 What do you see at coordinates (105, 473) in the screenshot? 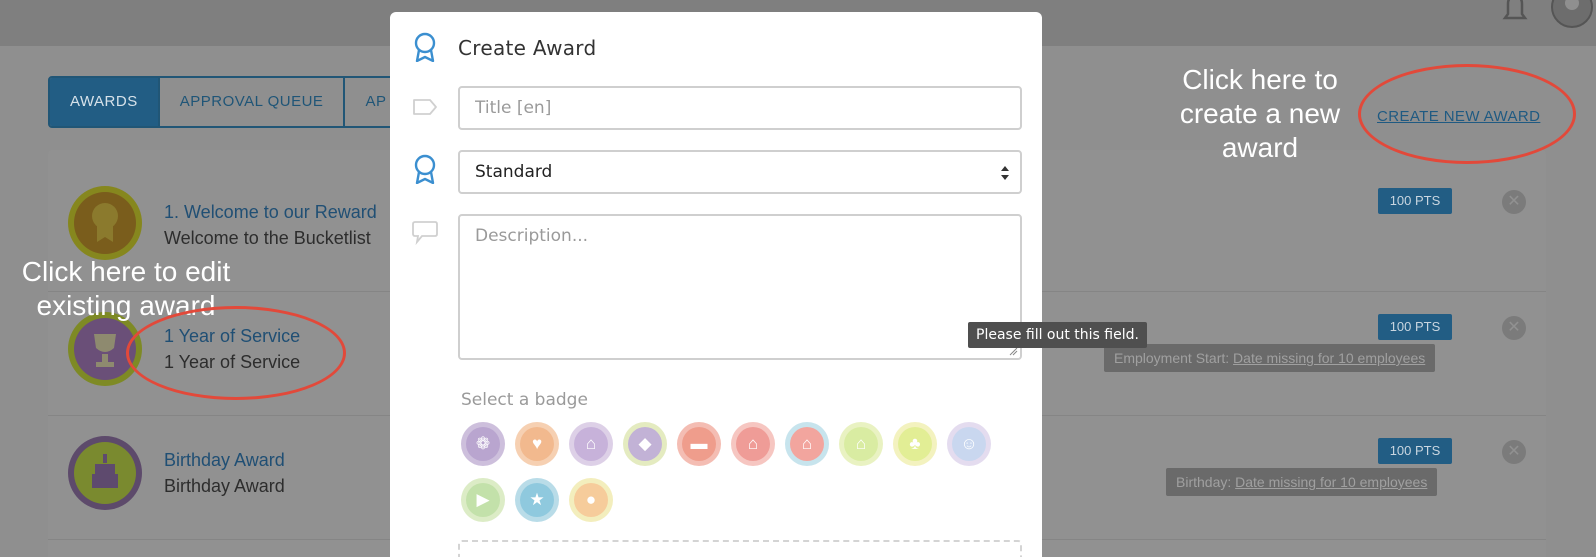
I see `birthday-cake-badge-icon` at bounding box center [105, 473].